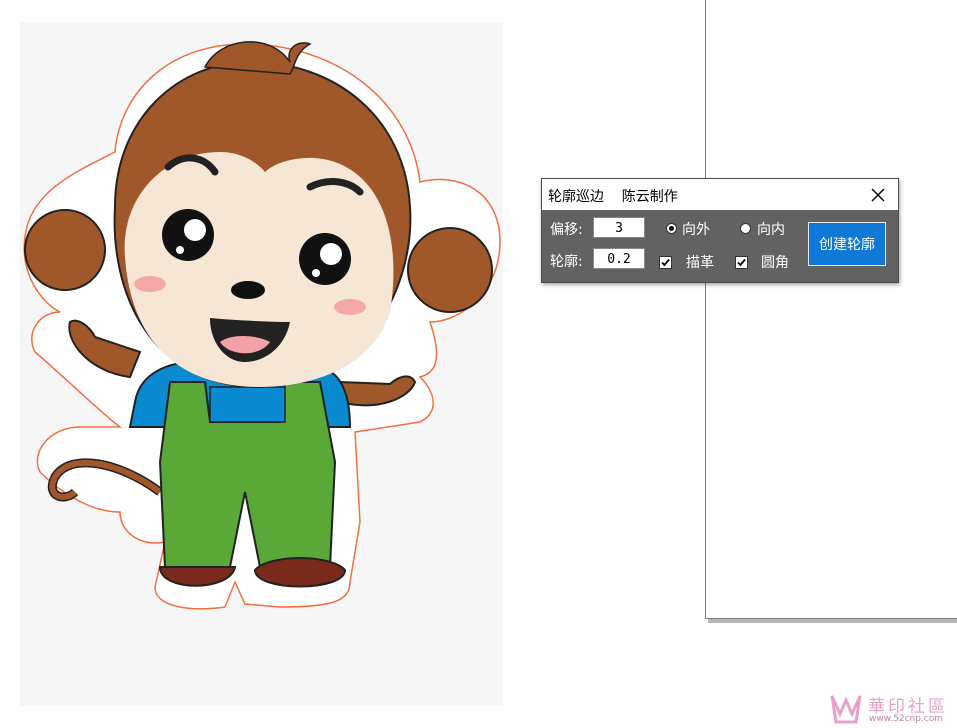 This screenshot has width=957, height=728. Describe the element at coordinates (566, 262) in the screenshot. I see `outline-label: 轮廓:` at that location.